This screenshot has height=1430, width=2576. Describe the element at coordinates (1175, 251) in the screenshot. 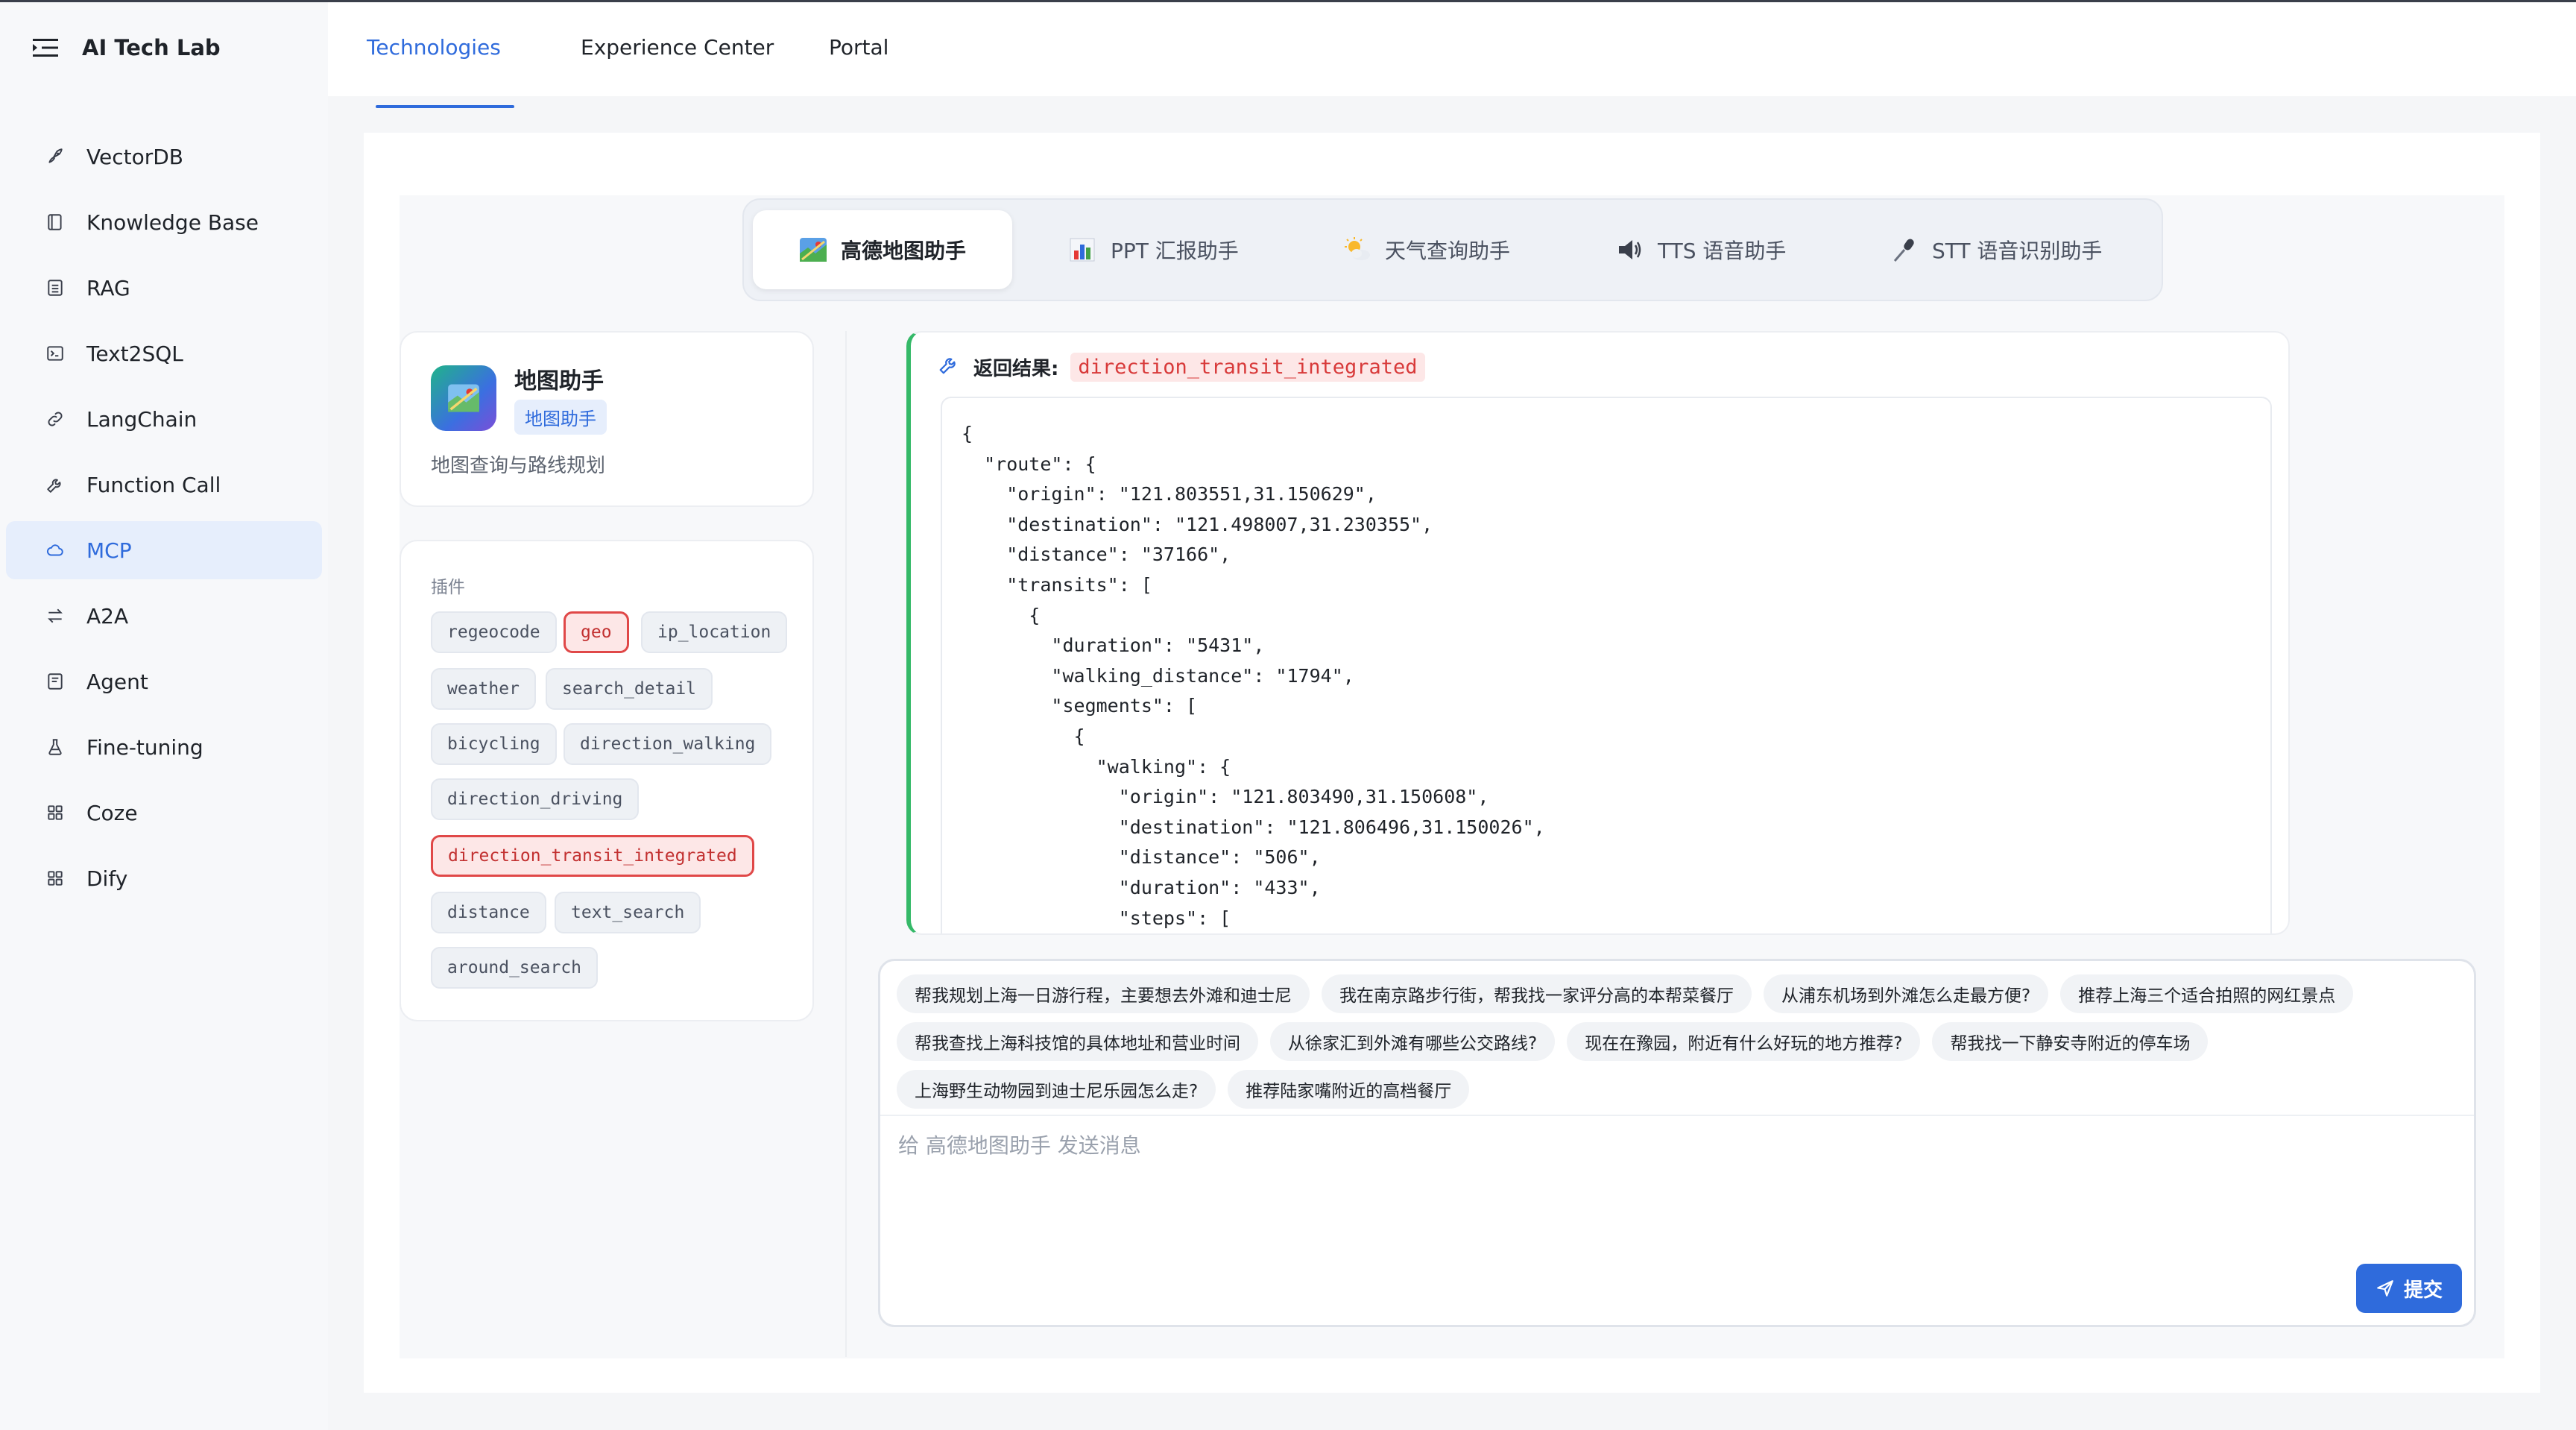

I see `assistant-tab-label: PPT 汇报助手` at that location.